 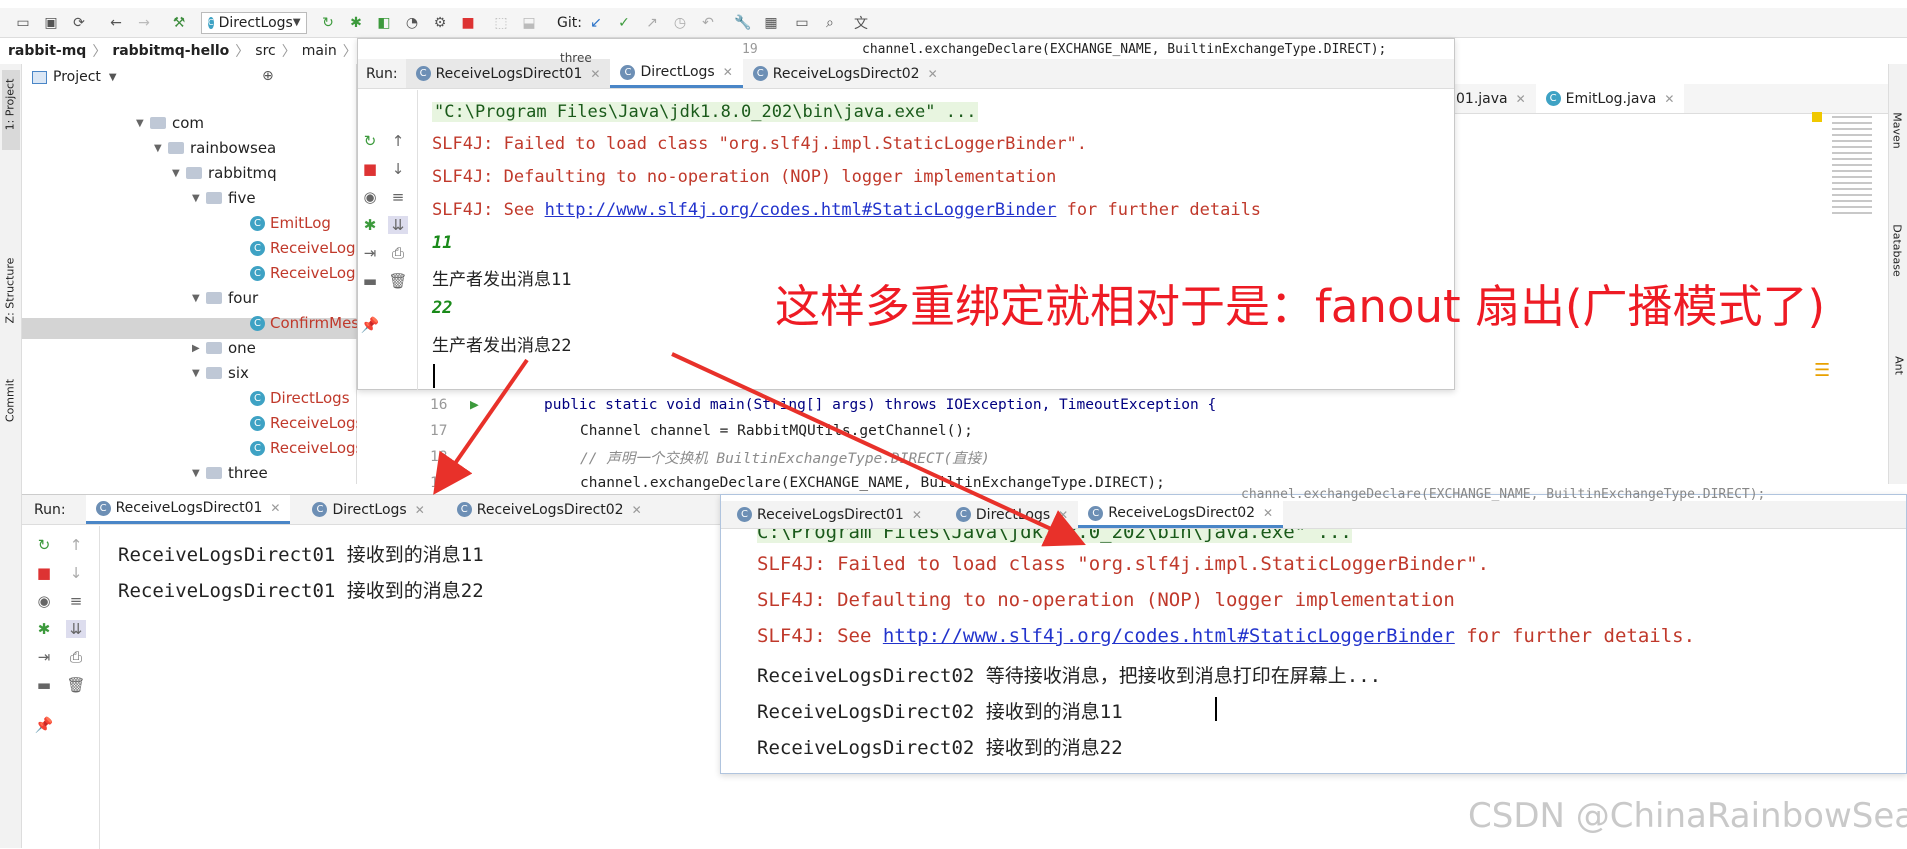 I want to click on tree-item: ▼ three, so click(x=230, y=473).